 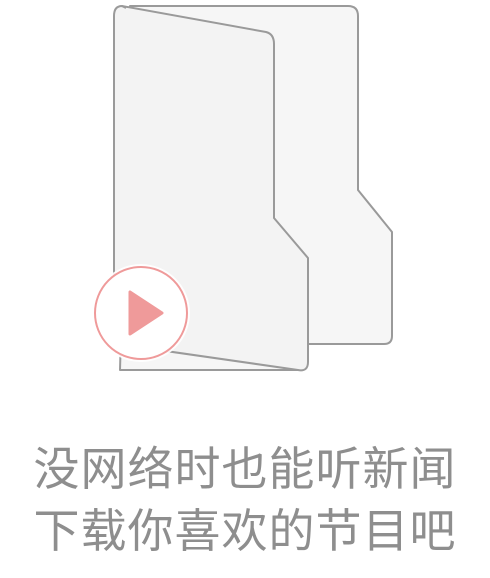 What do you see at coordinates (141, 313) in the screenshot?
I see `play-circle-icon` at bounding box center [141, 313].